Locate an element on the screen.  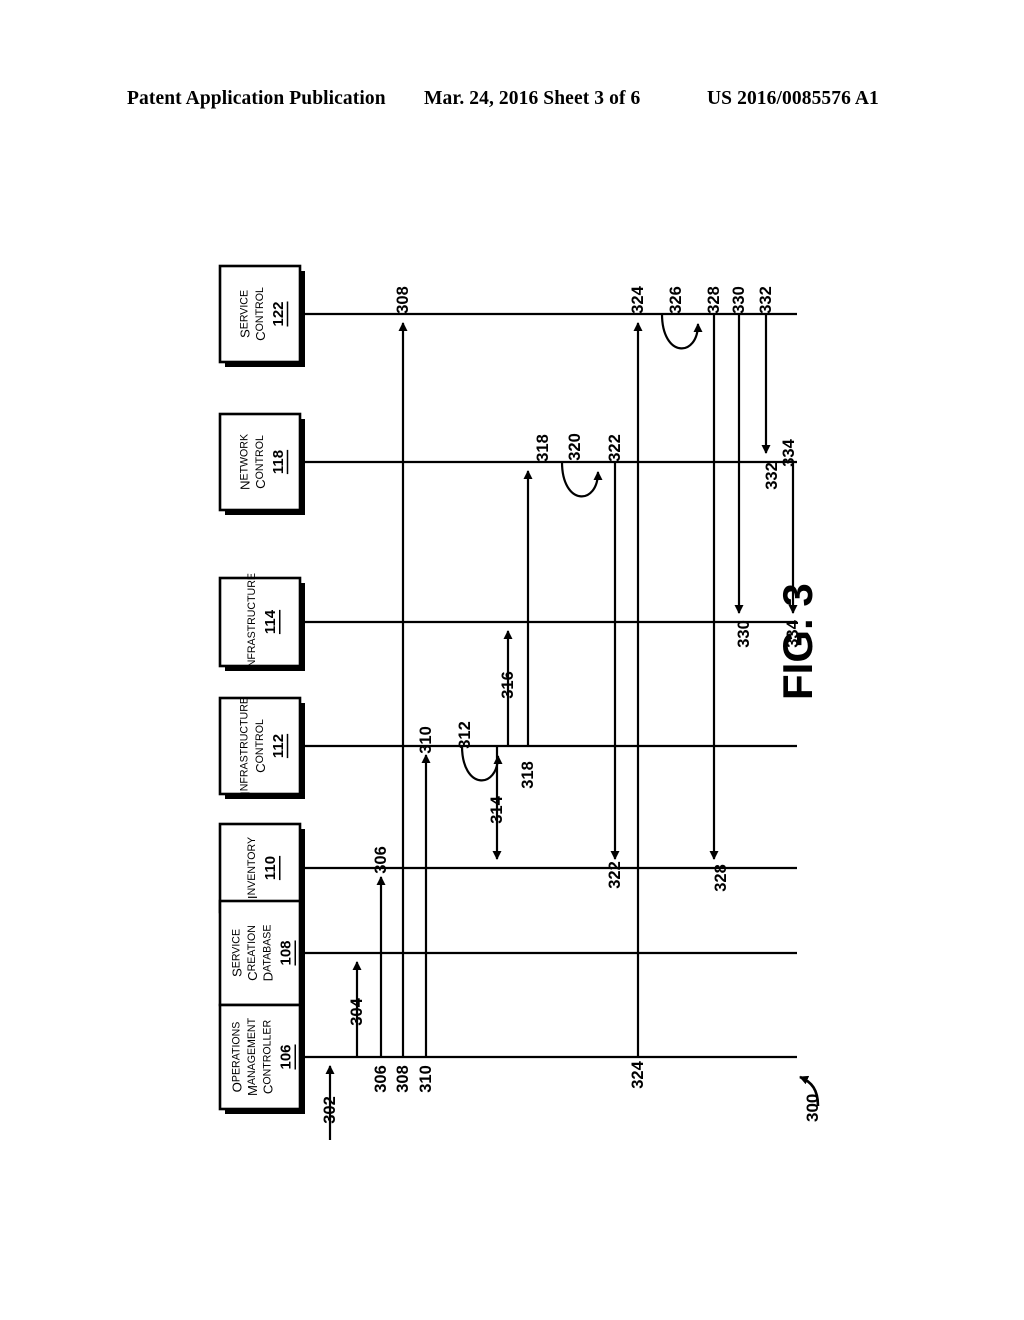
figure-caption: FIG. 3 is located at coordinates (797, 641).